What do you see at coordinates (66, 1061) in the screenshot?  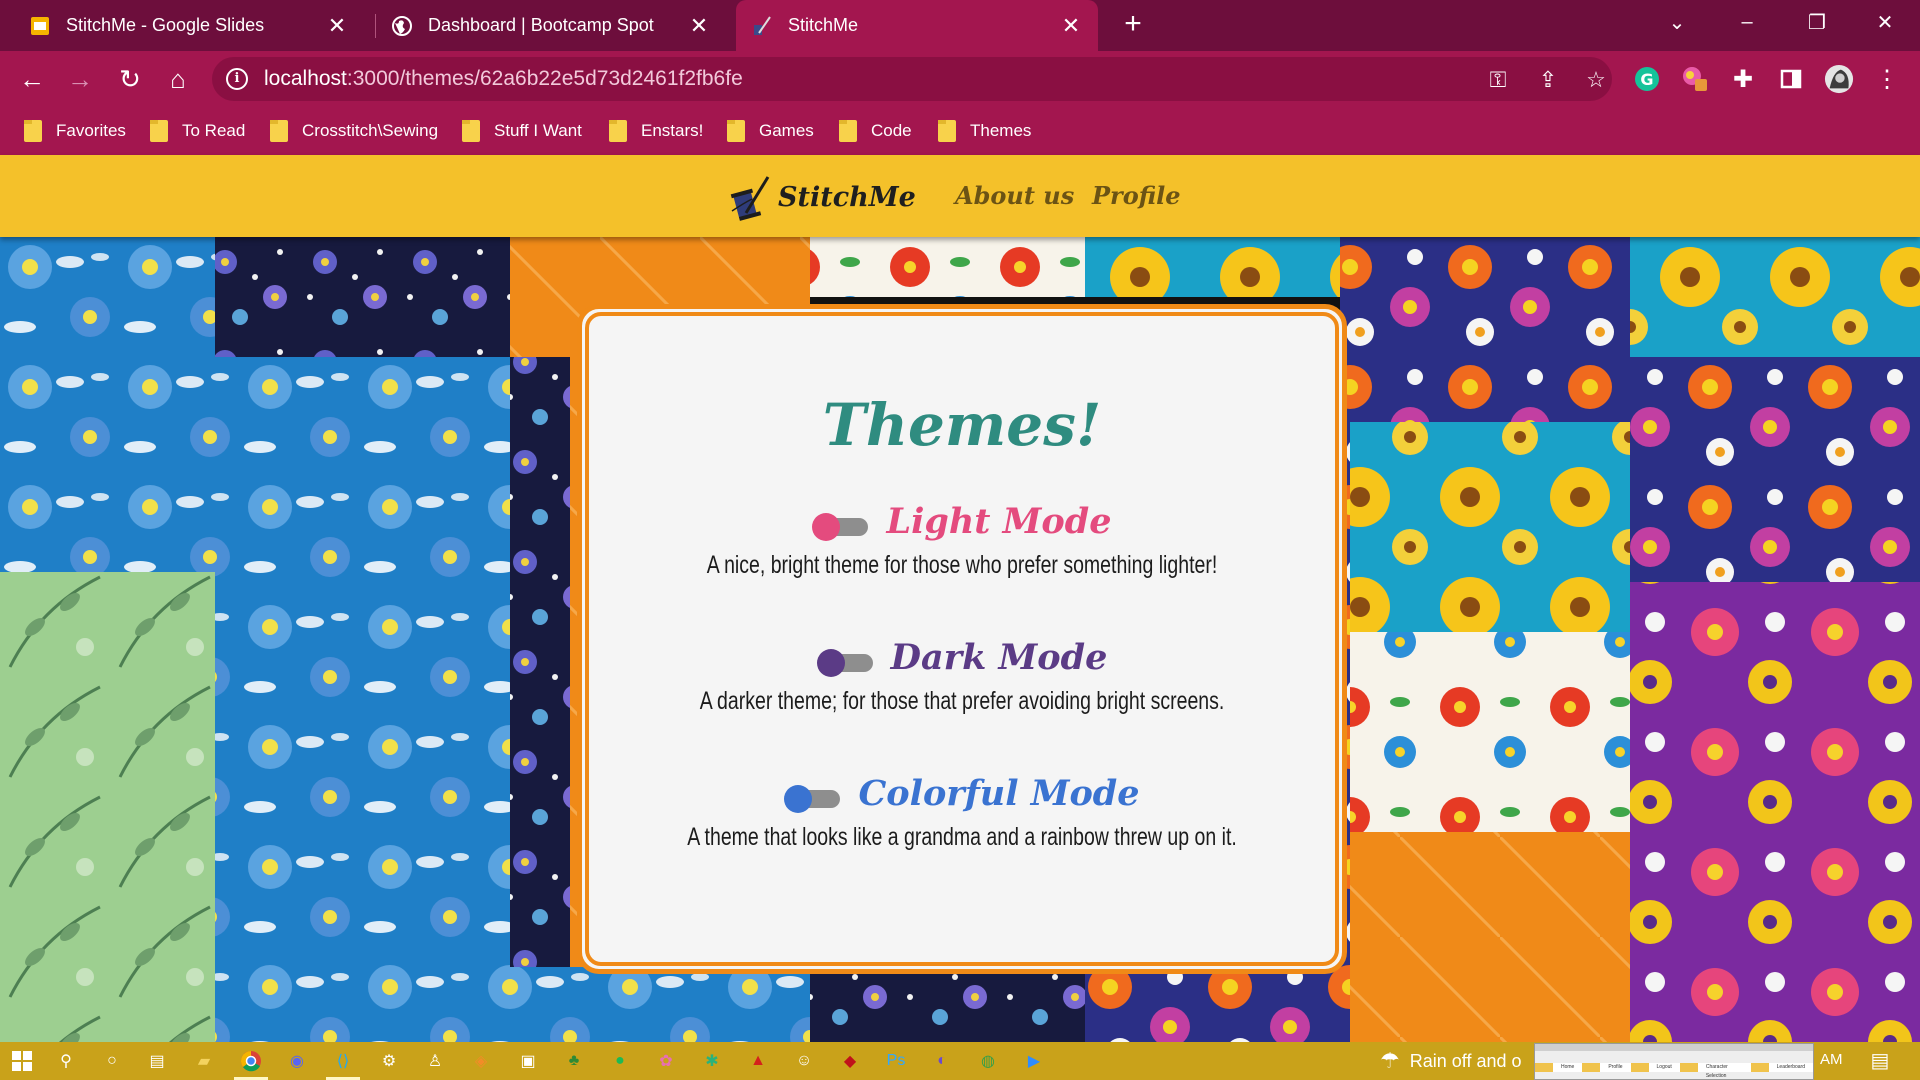 I see `search-icon: ⚲` at bounding box center [66, 1061].